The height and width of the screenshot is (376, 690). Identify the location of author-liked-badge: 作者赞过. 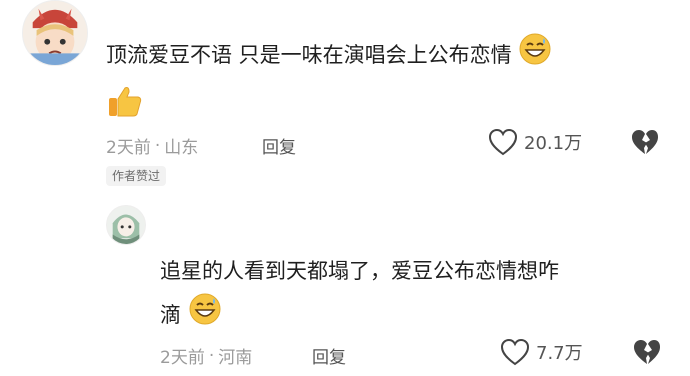
(136, 176).